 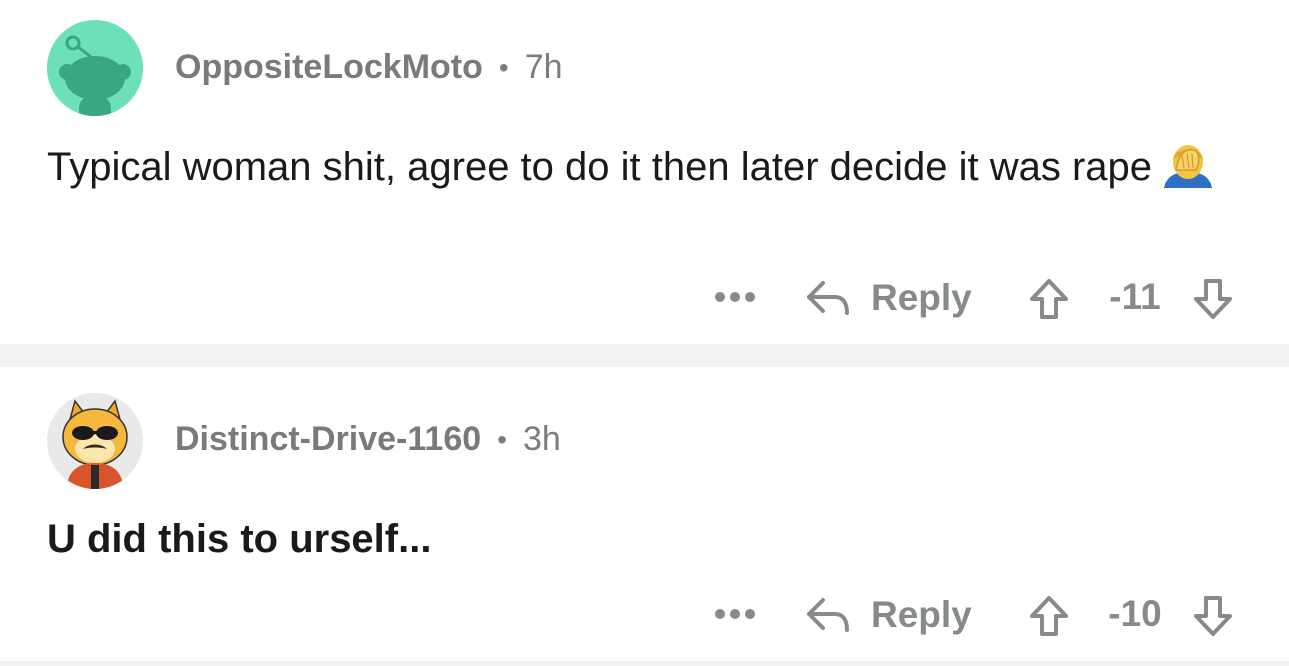 What do you see at coordinates (644, 663) in the screenshot?
I see `bottom-divider` at bounding box center [644, 663].